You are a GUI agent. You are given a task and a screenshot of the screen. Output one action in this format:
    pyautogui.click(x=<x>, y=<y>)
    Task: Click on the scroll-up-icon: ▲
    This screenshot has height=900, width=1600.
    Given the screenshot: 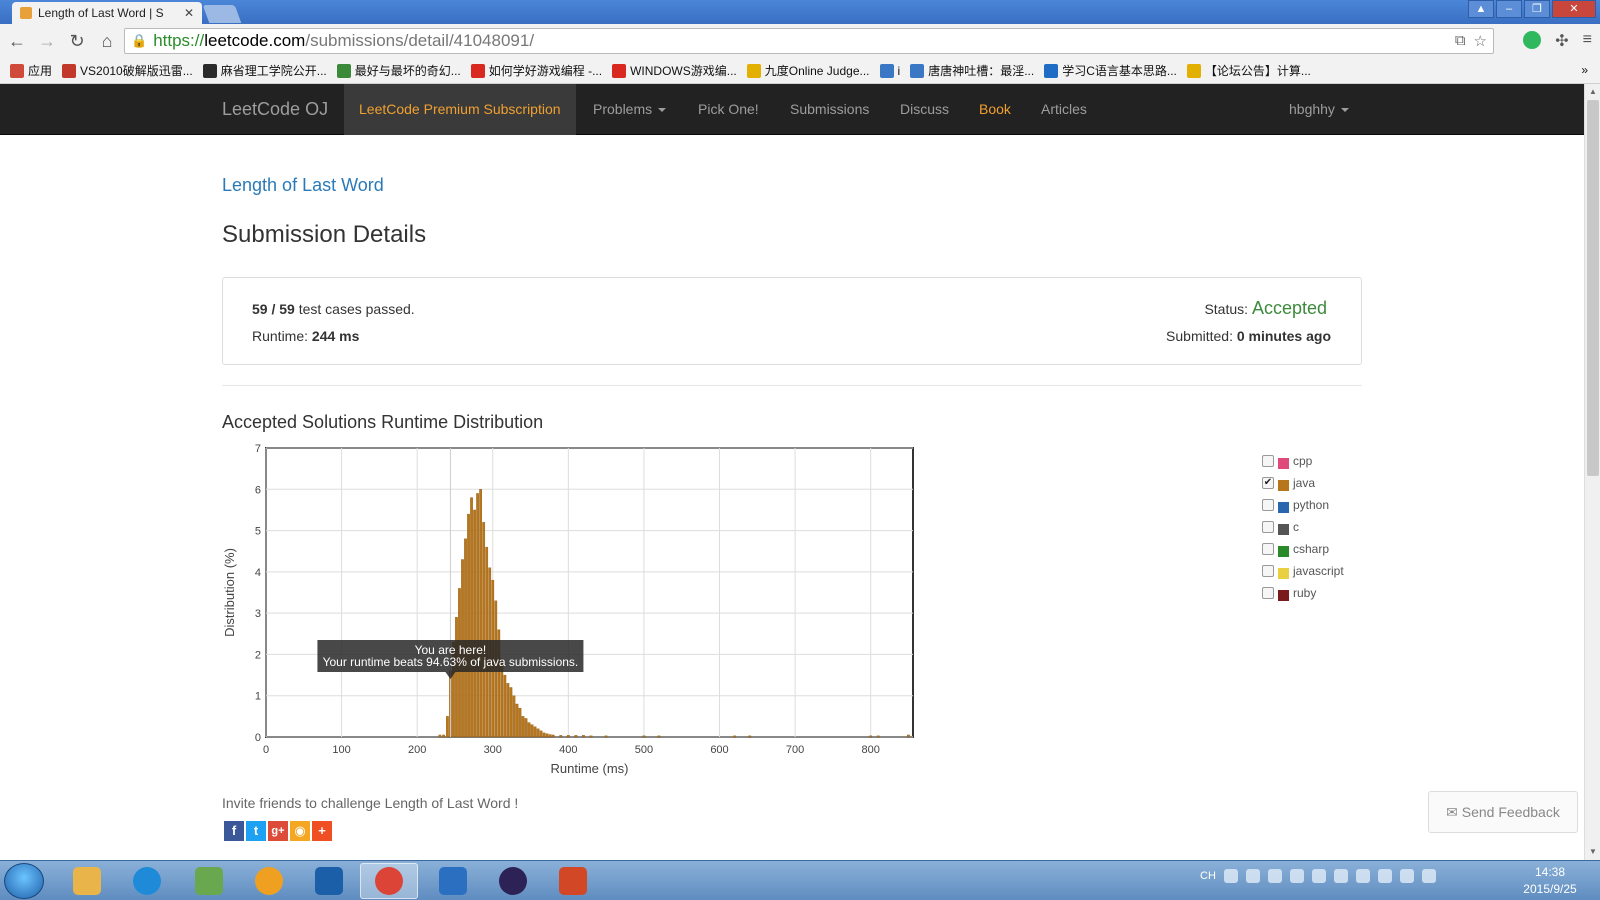 What is the action you would take?
    pyautogui.click(x=1592, y=92)
    